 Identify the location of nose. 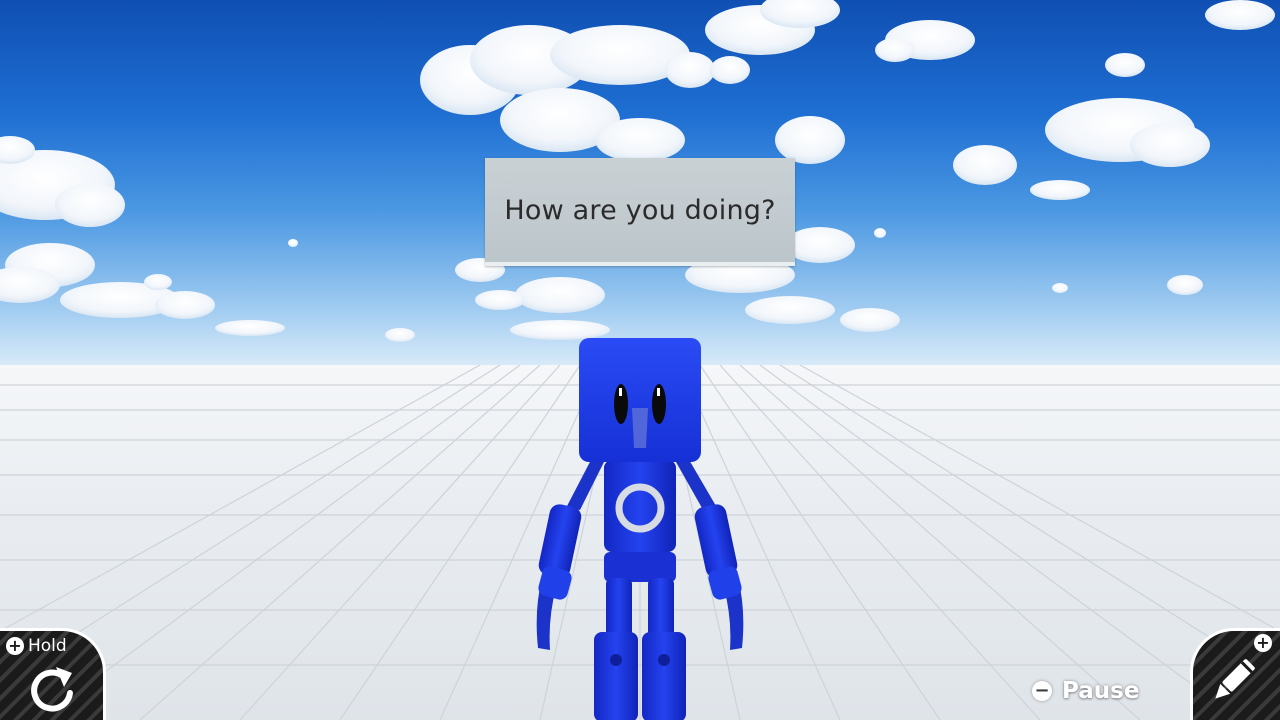
(640, 428).